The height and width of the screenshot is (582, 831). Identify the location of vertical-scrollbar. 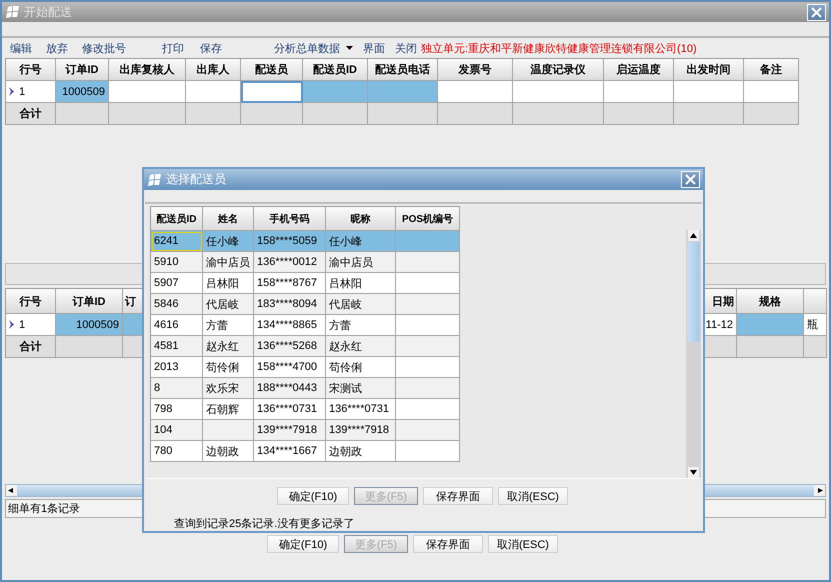
(693, 354).